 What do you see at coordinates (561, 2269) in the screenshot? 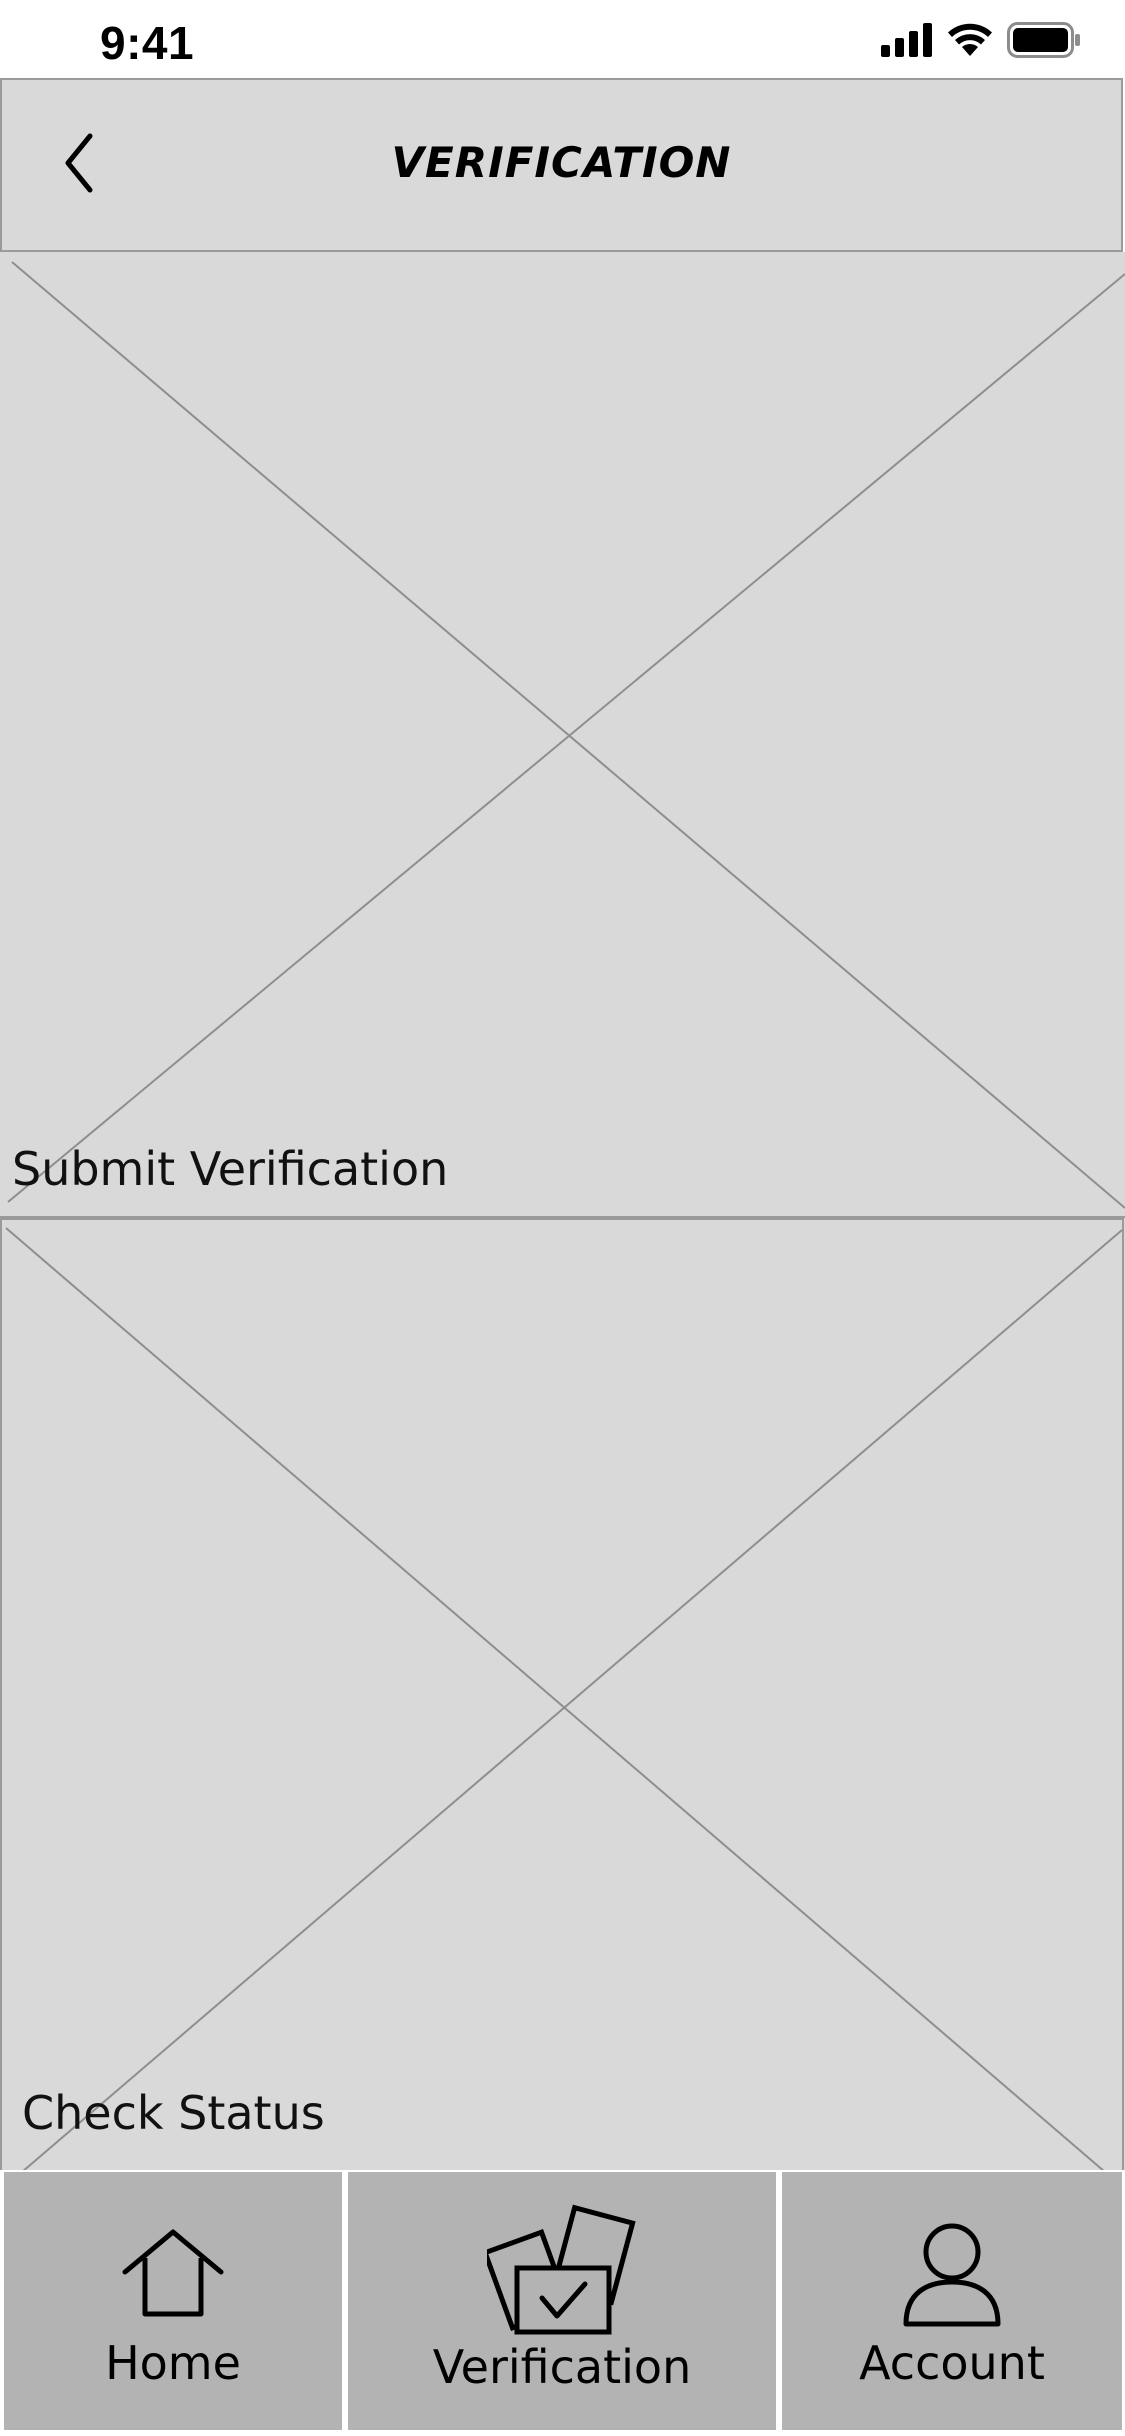
I see `verification-documents-icon` at bounding box center [561, 2269].